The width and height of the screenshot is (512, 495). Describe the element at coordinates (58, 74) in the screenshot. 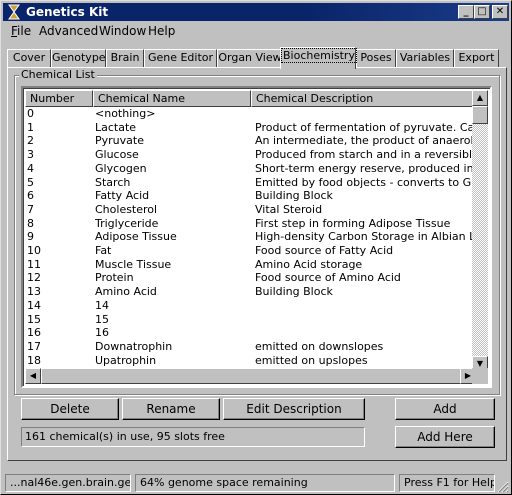

I see `chemical-list-label: Chemical List` at that location.